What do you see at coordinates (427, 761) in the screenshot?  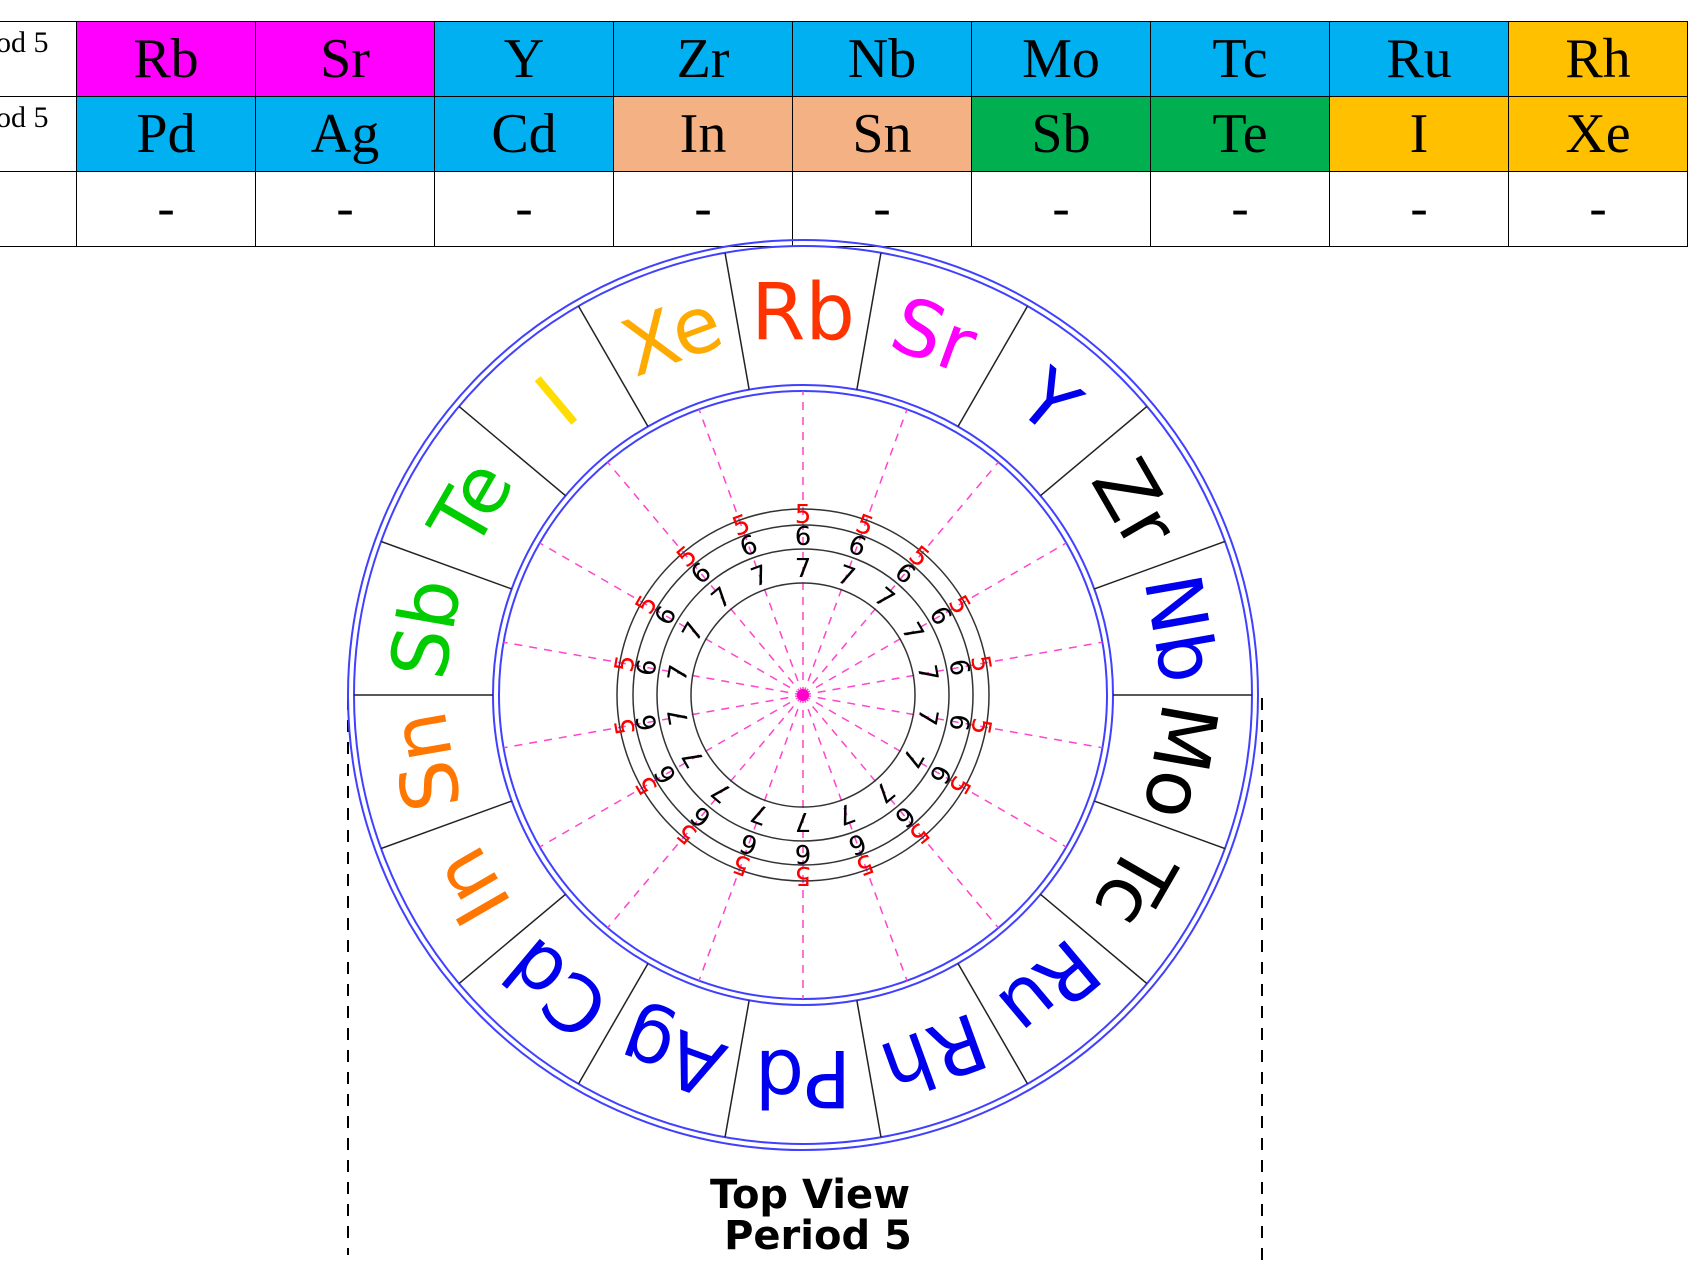 I see `element-label-sn: Sn` at bounding box center [427, 761].